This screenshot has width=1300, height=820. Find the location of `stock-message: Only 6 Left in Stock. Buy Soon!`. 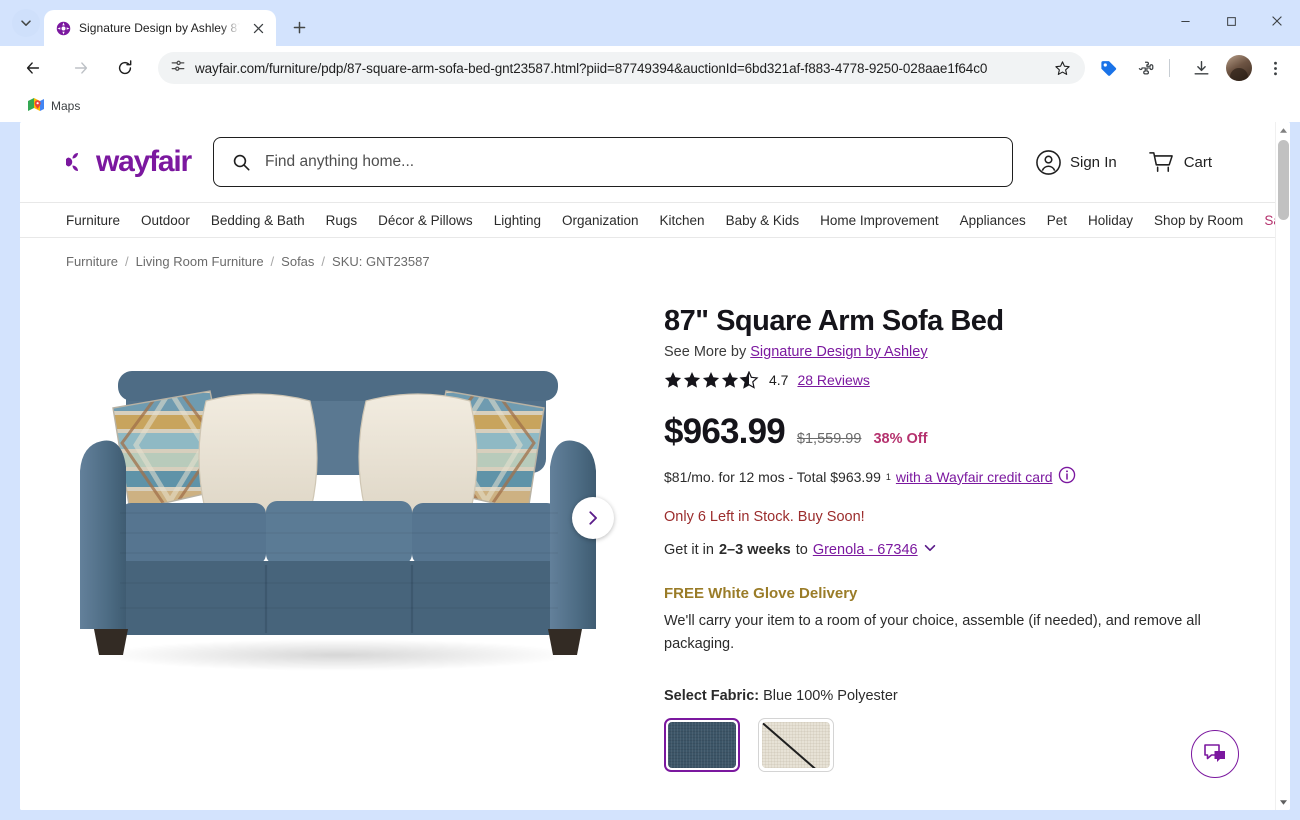

stock-message: Only 6 Left in Stock. Buy Soon! is located at coordinates (764, 517).